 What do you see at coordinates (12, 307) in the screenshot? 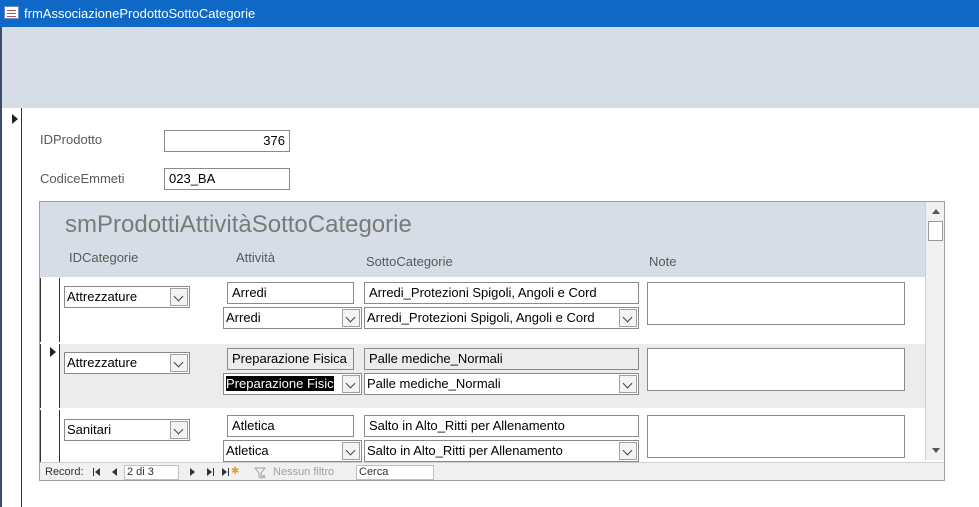
I see `record-selector-bar` at bounding box center [12, 307].